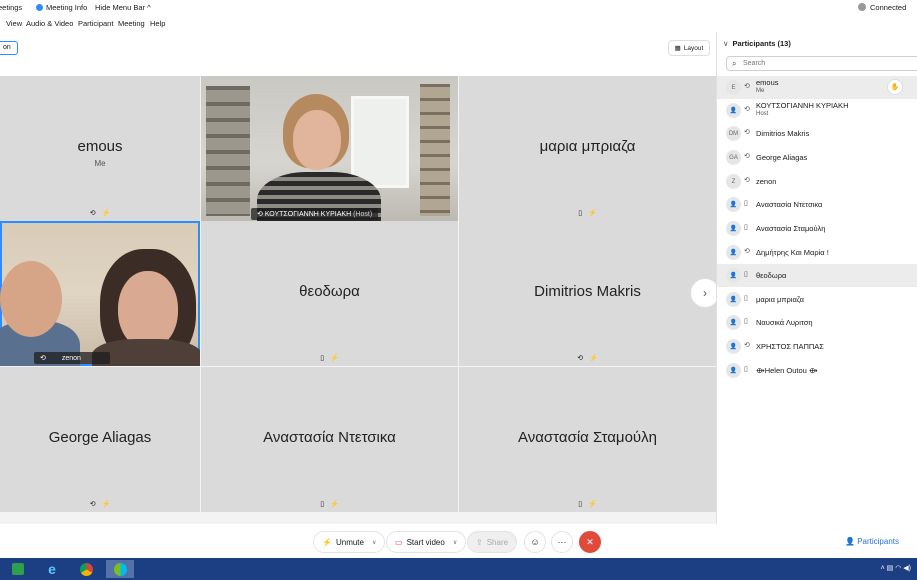 The image size is (917, 580). I want to click on participant-row: 👤 ⟲ ΚΟΥΤΣΟΓΙΑΝΝΗ ΚΥΡΙΑΚΗ Host, so click(817, 110).